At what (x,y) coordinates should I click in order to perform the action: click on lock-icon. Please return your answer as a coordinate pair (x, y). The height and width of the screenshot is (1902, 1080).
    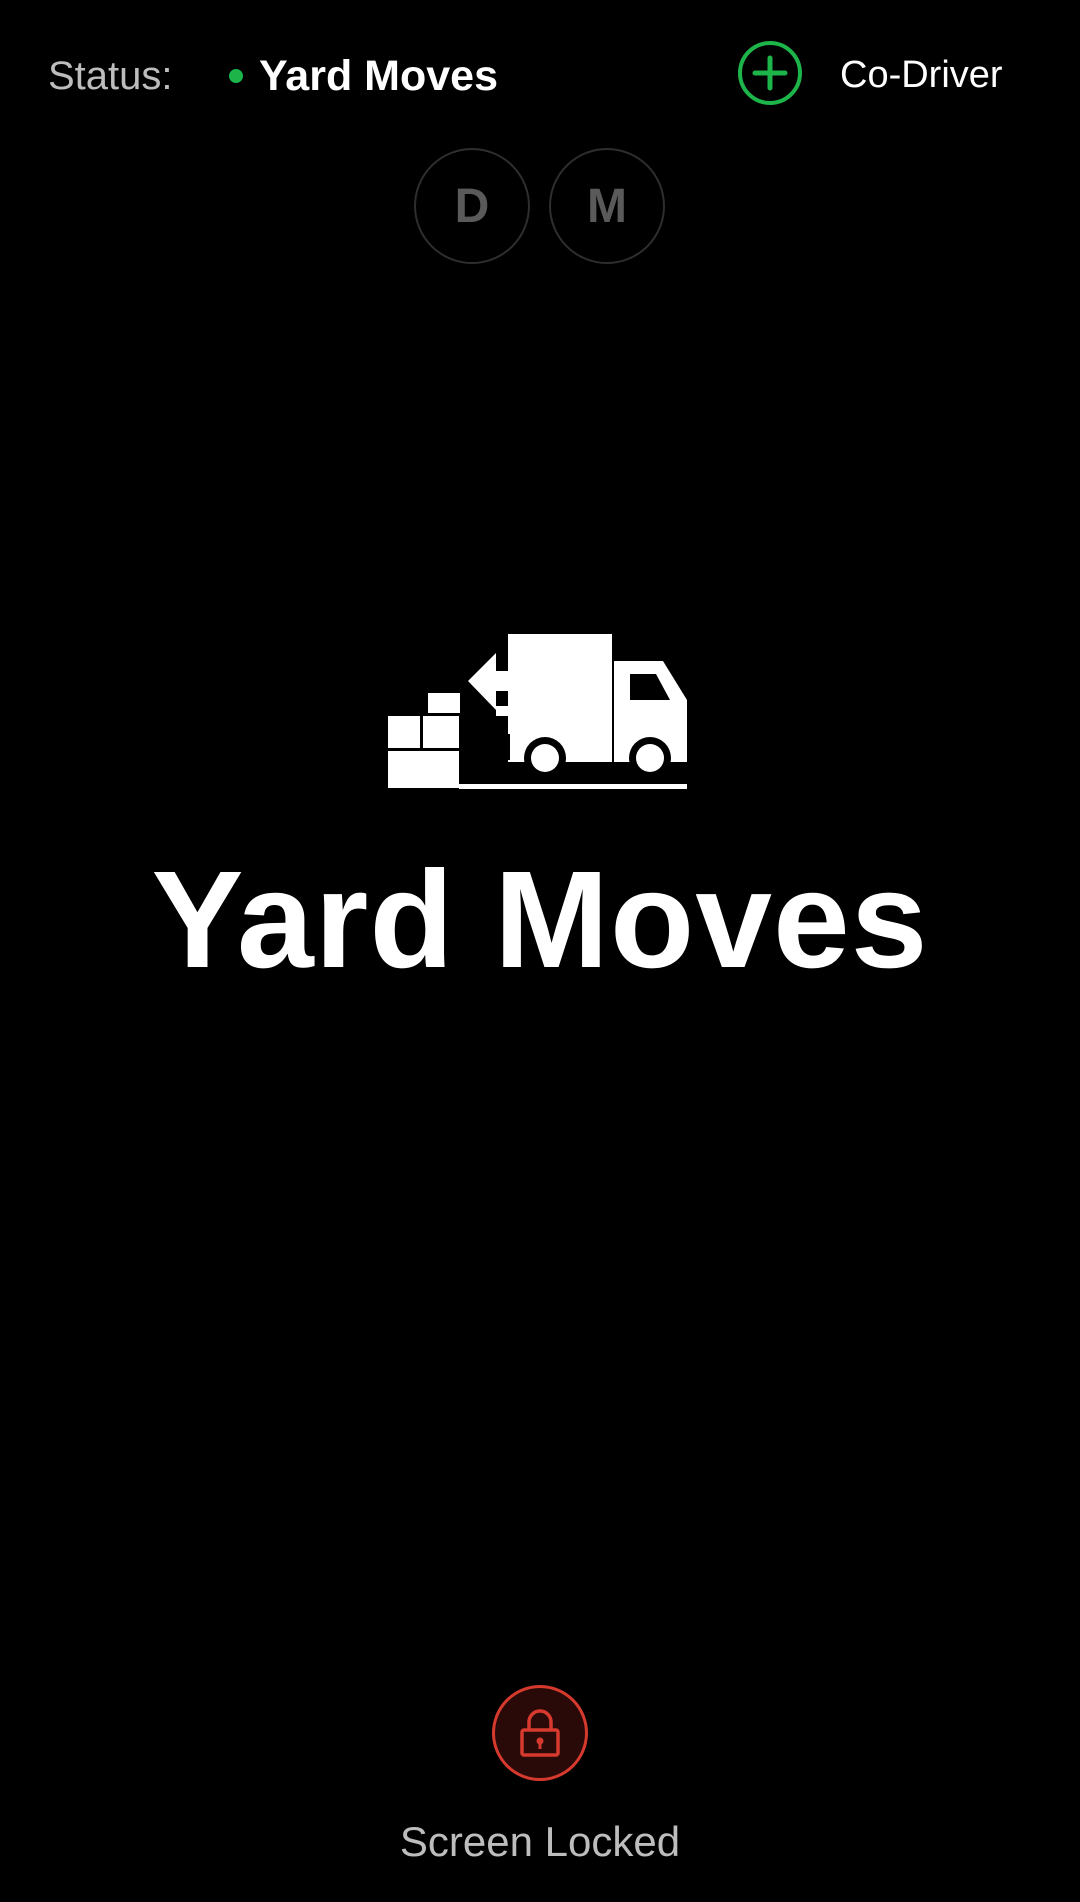
    Looking at the image, I should click on (540, 1733).